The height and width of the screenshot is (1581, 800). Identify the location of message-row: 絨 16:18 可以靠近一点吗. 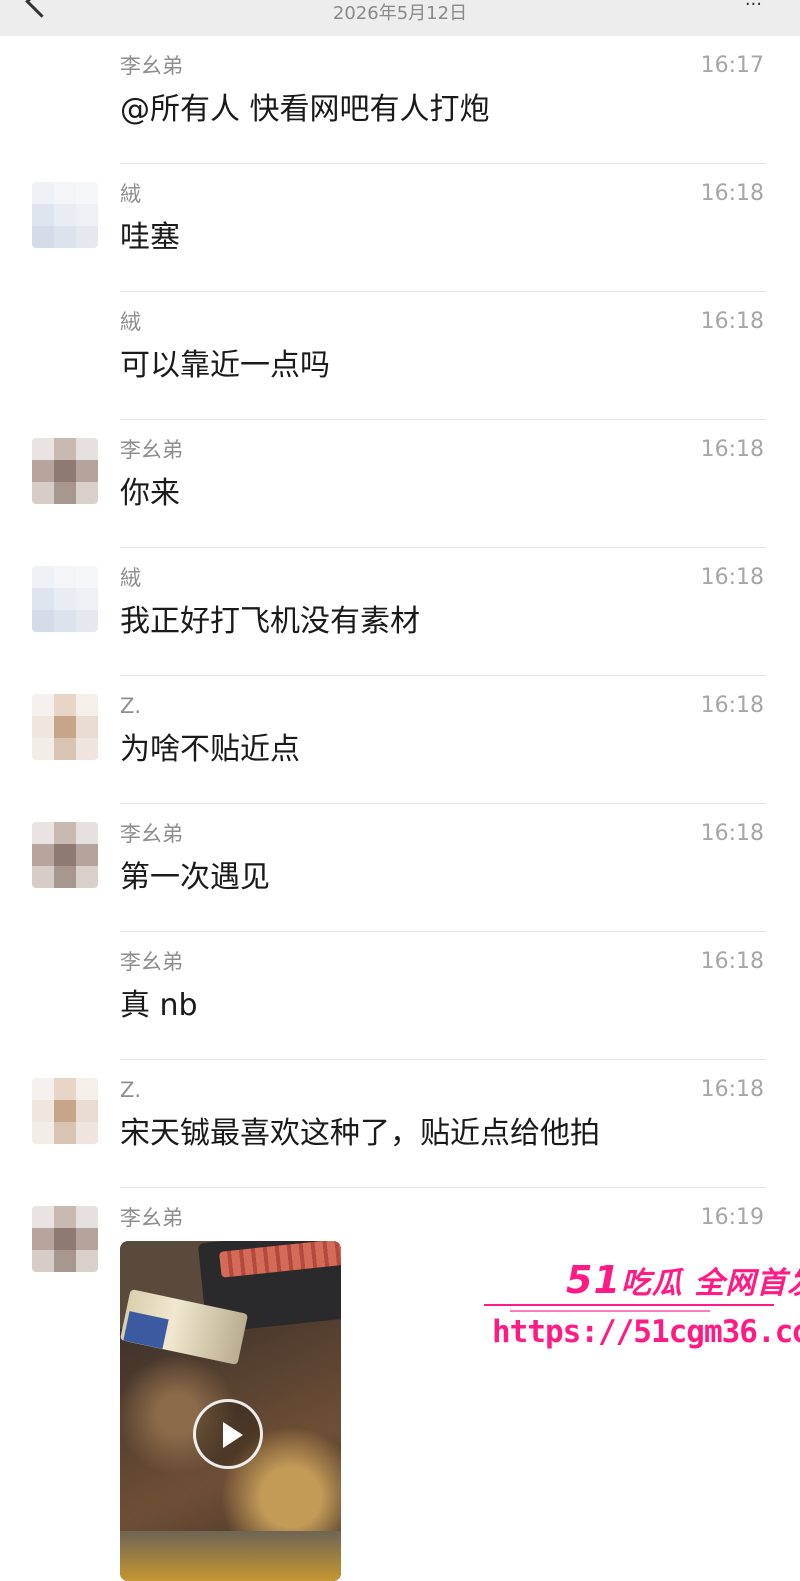
(400, 356).